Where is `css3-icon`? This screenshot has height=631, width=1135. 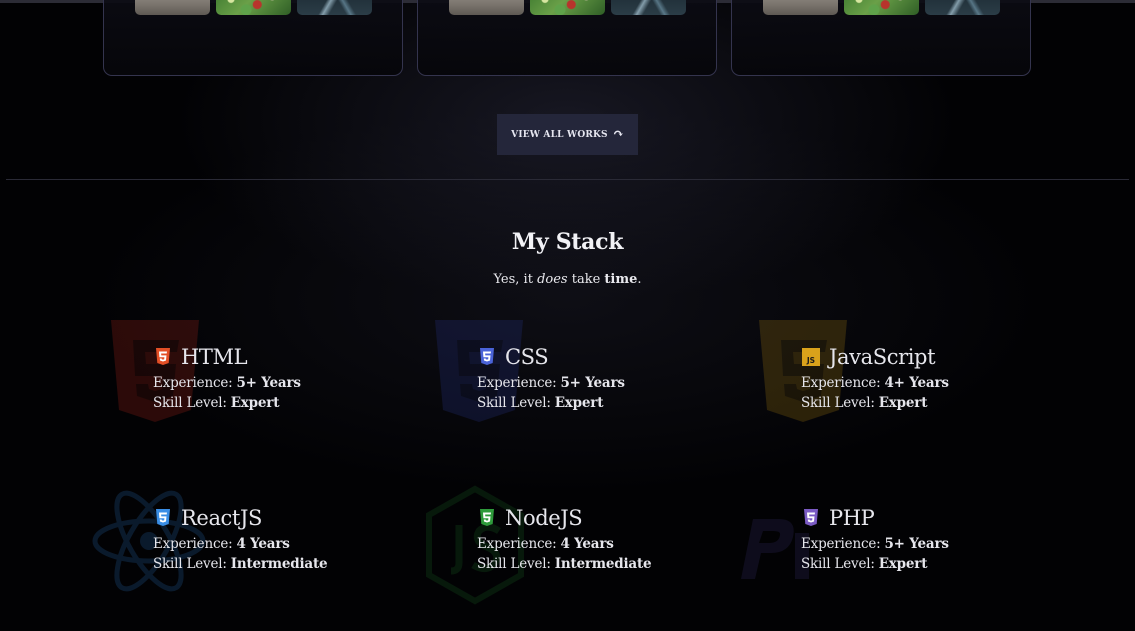
css3-icon is located at coordinates (487, 357).